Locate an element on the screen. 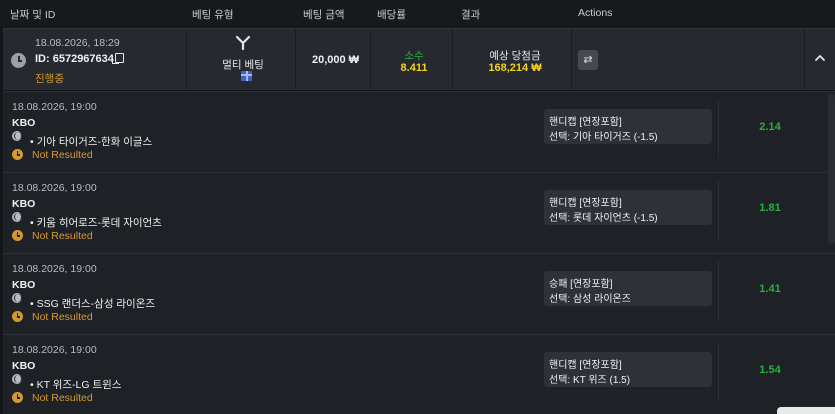 The width and height of the screenshot is (835, 414). leg-odds: 2.14 is located at coordinates (770, 127).